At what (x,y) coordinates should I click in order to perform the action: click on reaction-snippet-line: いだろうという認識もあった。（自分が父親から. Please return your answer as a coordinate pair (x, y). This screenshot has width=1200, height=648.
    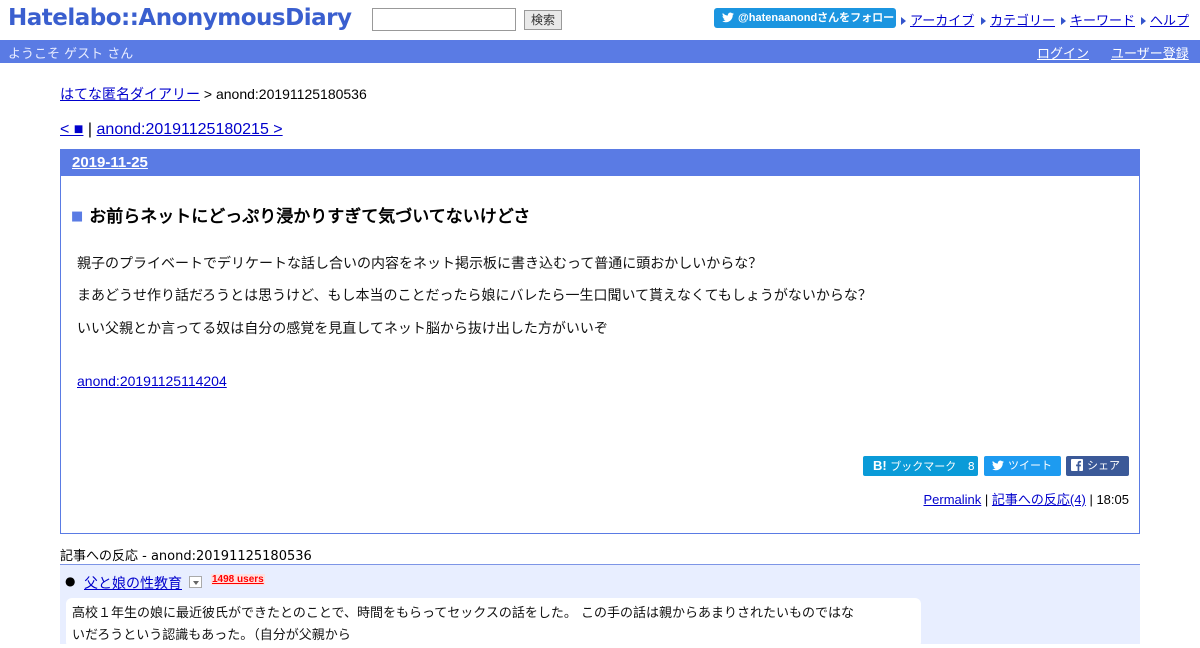
    Looking at the image, I should click on (211, 635).